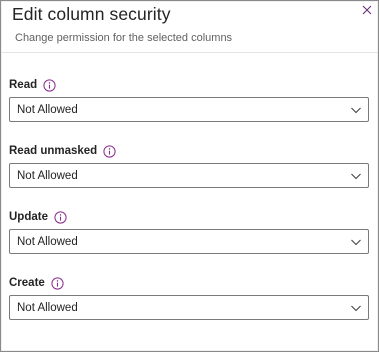 The image size is (379, 352). I want to click on field-create: Create Not Allowed, so click(189, 297).